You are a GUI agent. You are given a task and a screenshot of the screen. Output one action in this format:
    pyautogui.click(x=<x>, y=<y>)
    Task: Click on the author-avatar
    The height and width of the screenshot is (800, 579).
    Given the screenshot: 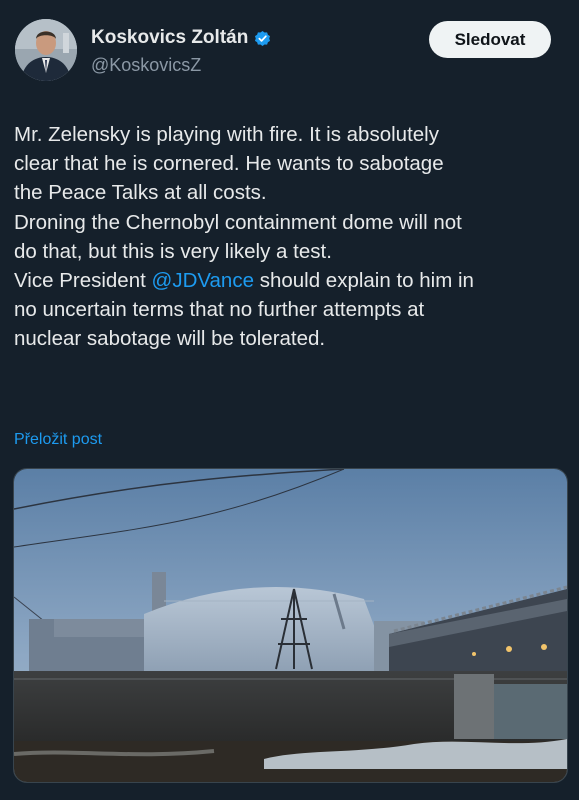 What is the action you would take?
    pyautogui.click(x=46, y=50)
    